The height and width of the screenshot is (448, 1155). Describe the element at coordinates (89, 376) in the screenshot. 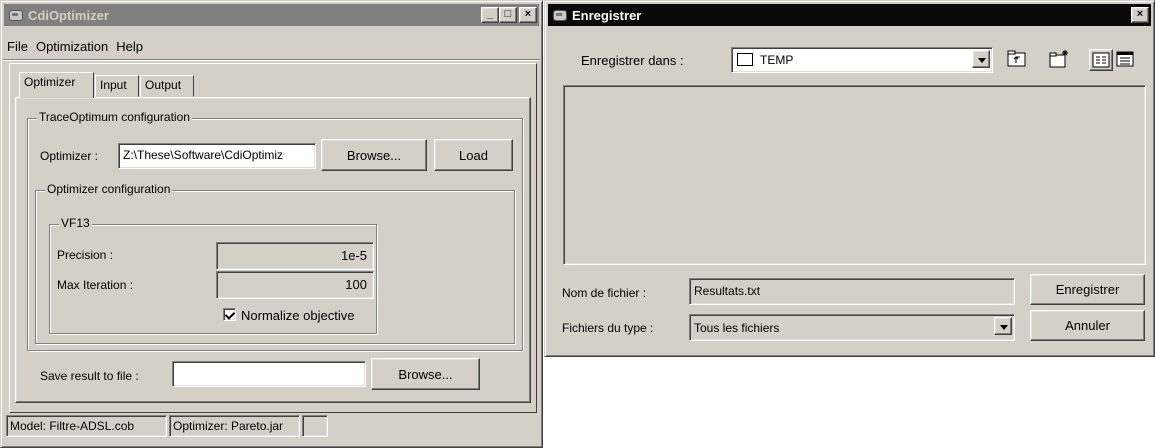

I see `save-result-label: Save result to file :` at that location.